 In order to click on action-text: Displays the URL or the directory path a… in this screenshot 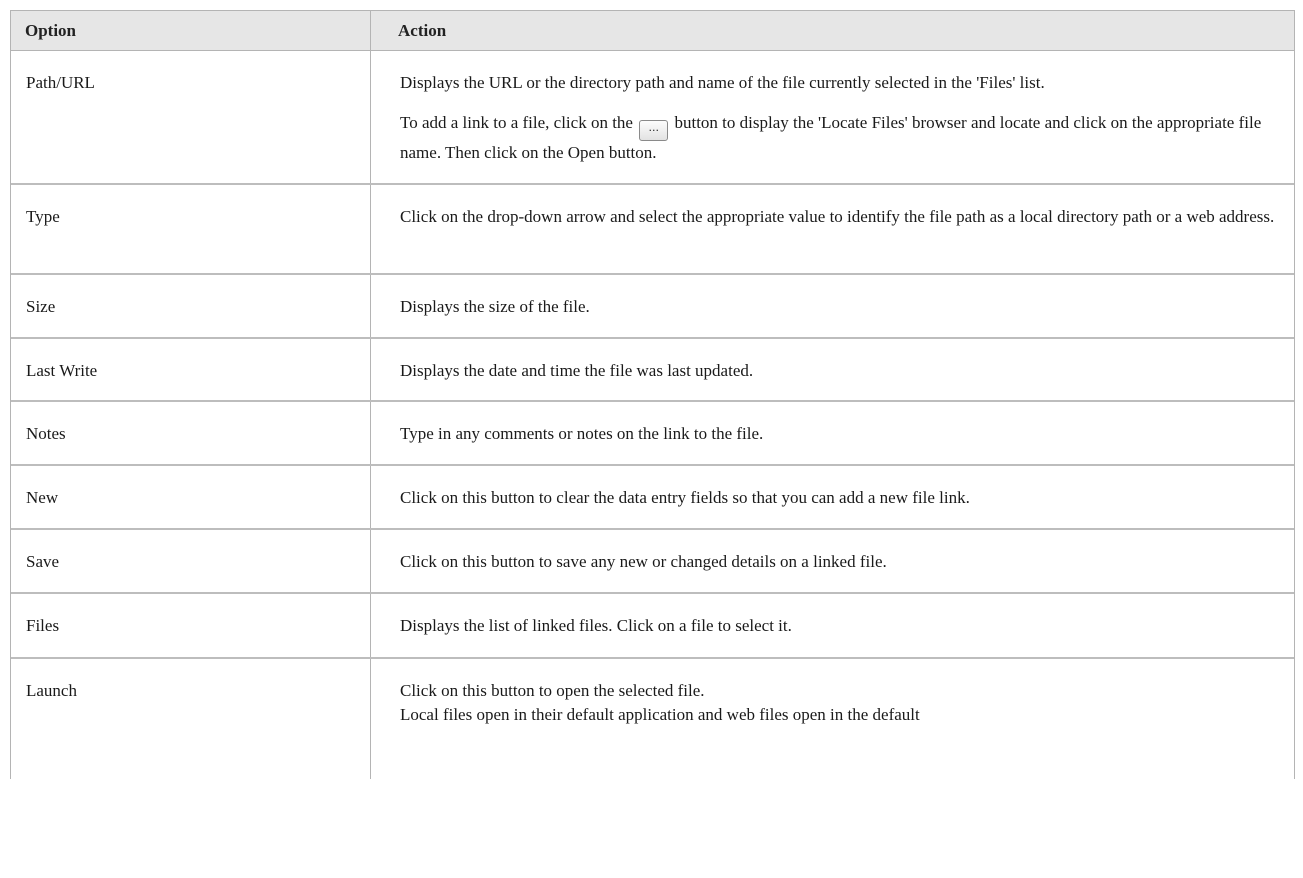, I will do `click(722, 82)`.